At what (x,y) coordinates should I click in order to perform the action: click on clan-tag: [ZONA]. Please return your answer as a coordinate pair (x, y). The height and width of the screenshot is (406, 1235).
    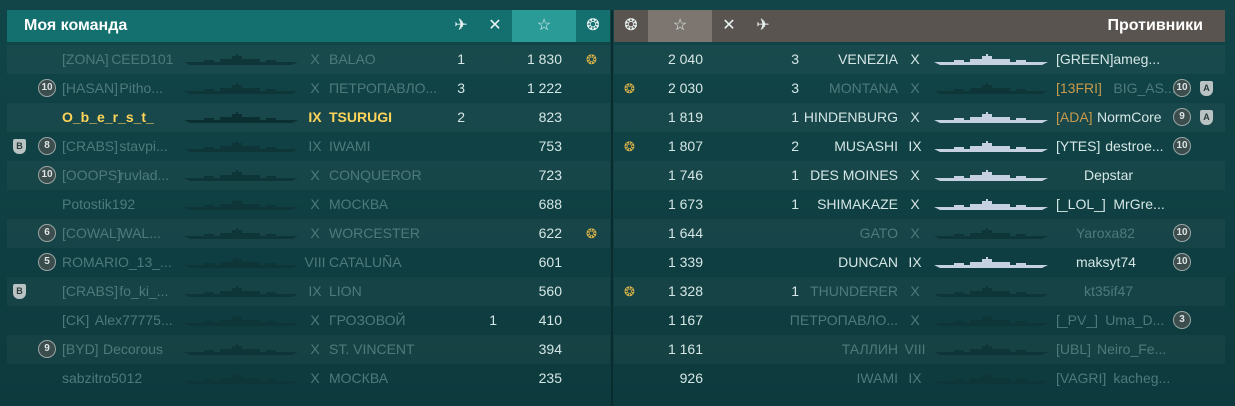
    Looking at the image, I should click on (85, 59).